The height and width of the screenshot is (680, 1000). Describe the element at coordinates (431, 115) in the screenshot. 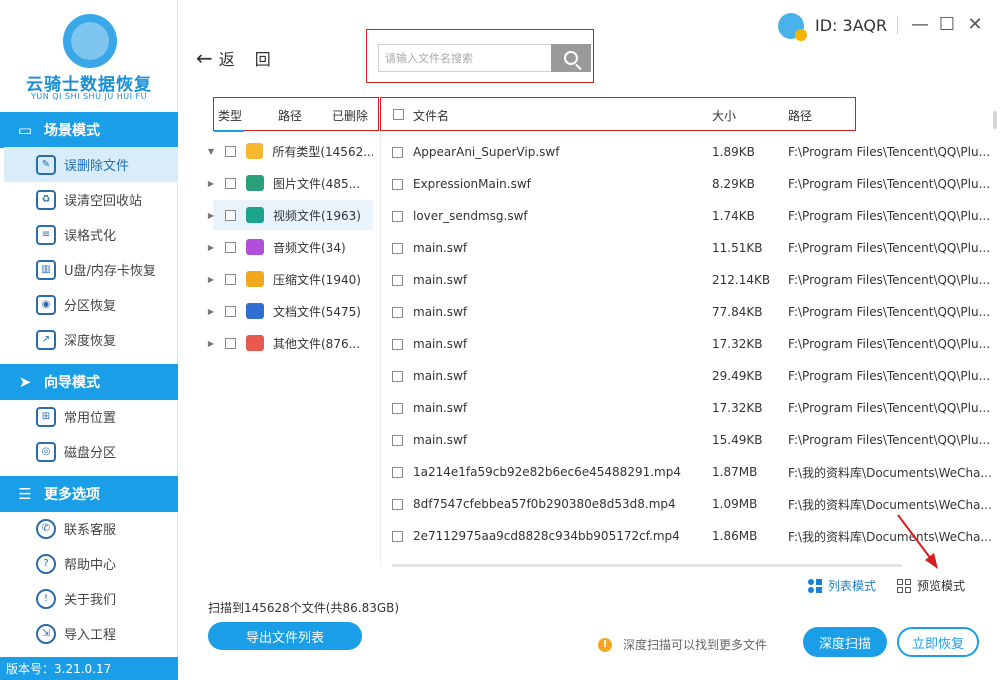

I see `column-header-name: 文件名` at that location.